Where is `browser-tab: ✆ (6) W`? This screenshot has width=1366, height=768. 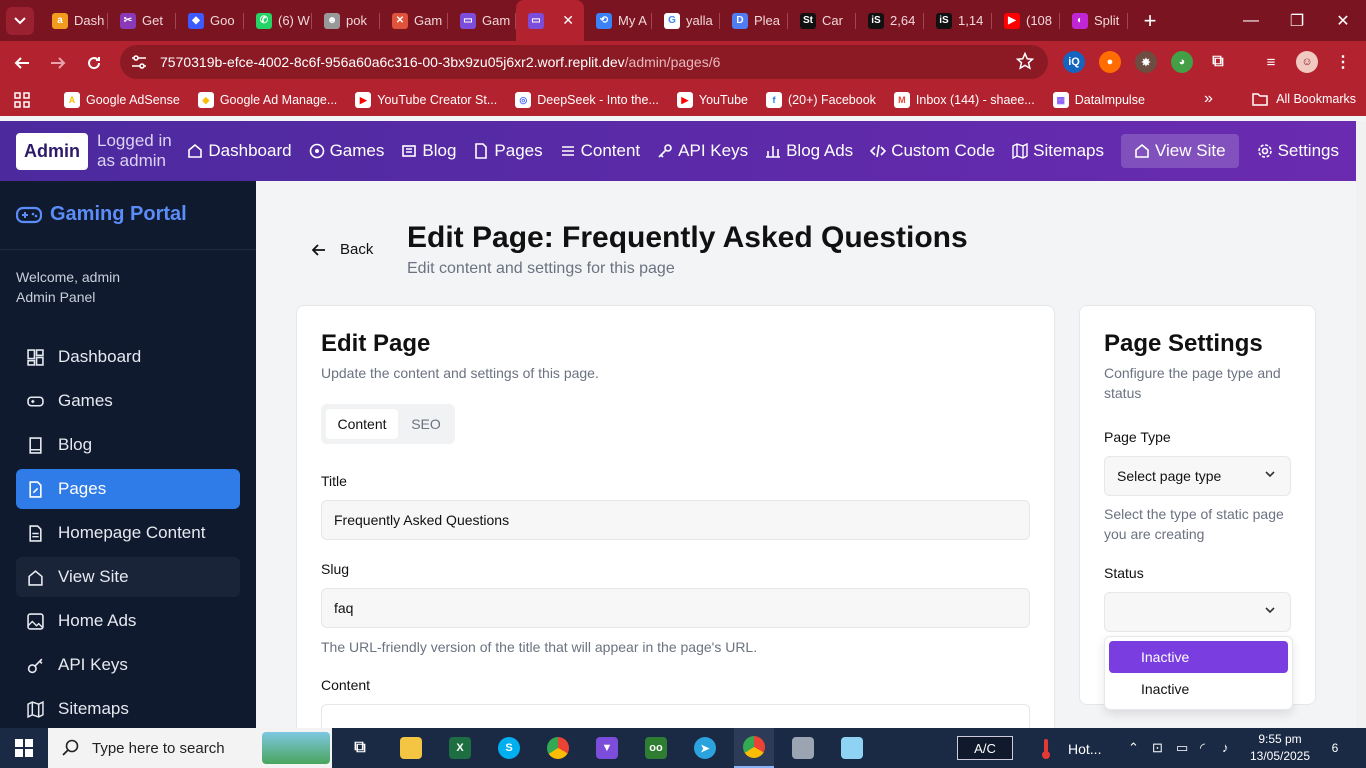 browser-tab: ✆ (6) W is located at coordinates (278, 20).